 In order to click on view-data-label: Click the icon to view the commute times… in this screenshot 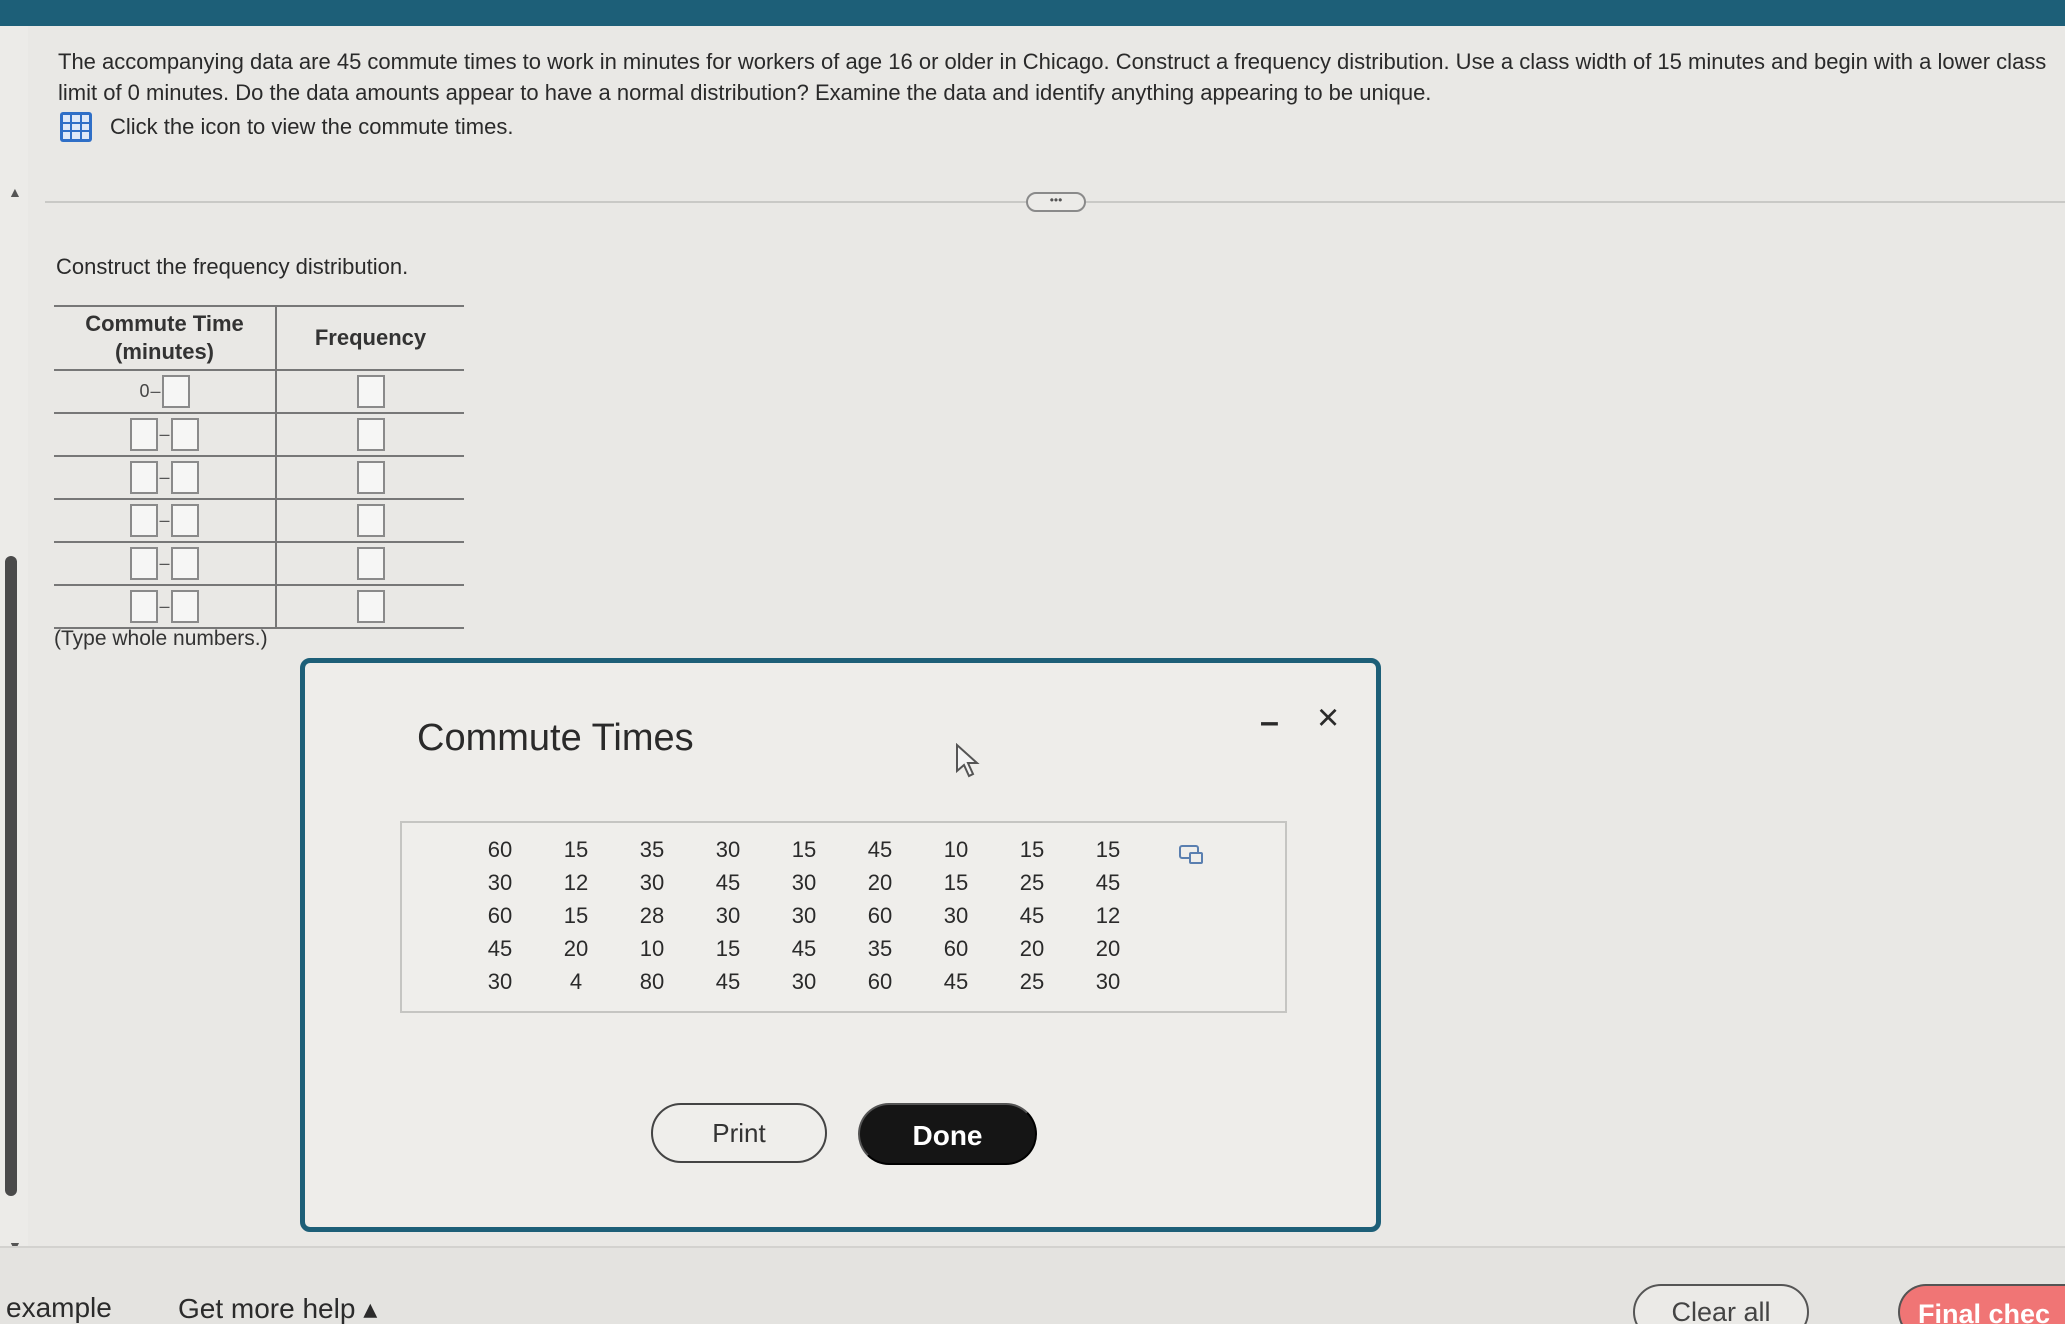, I will do `click(311, 127)`.